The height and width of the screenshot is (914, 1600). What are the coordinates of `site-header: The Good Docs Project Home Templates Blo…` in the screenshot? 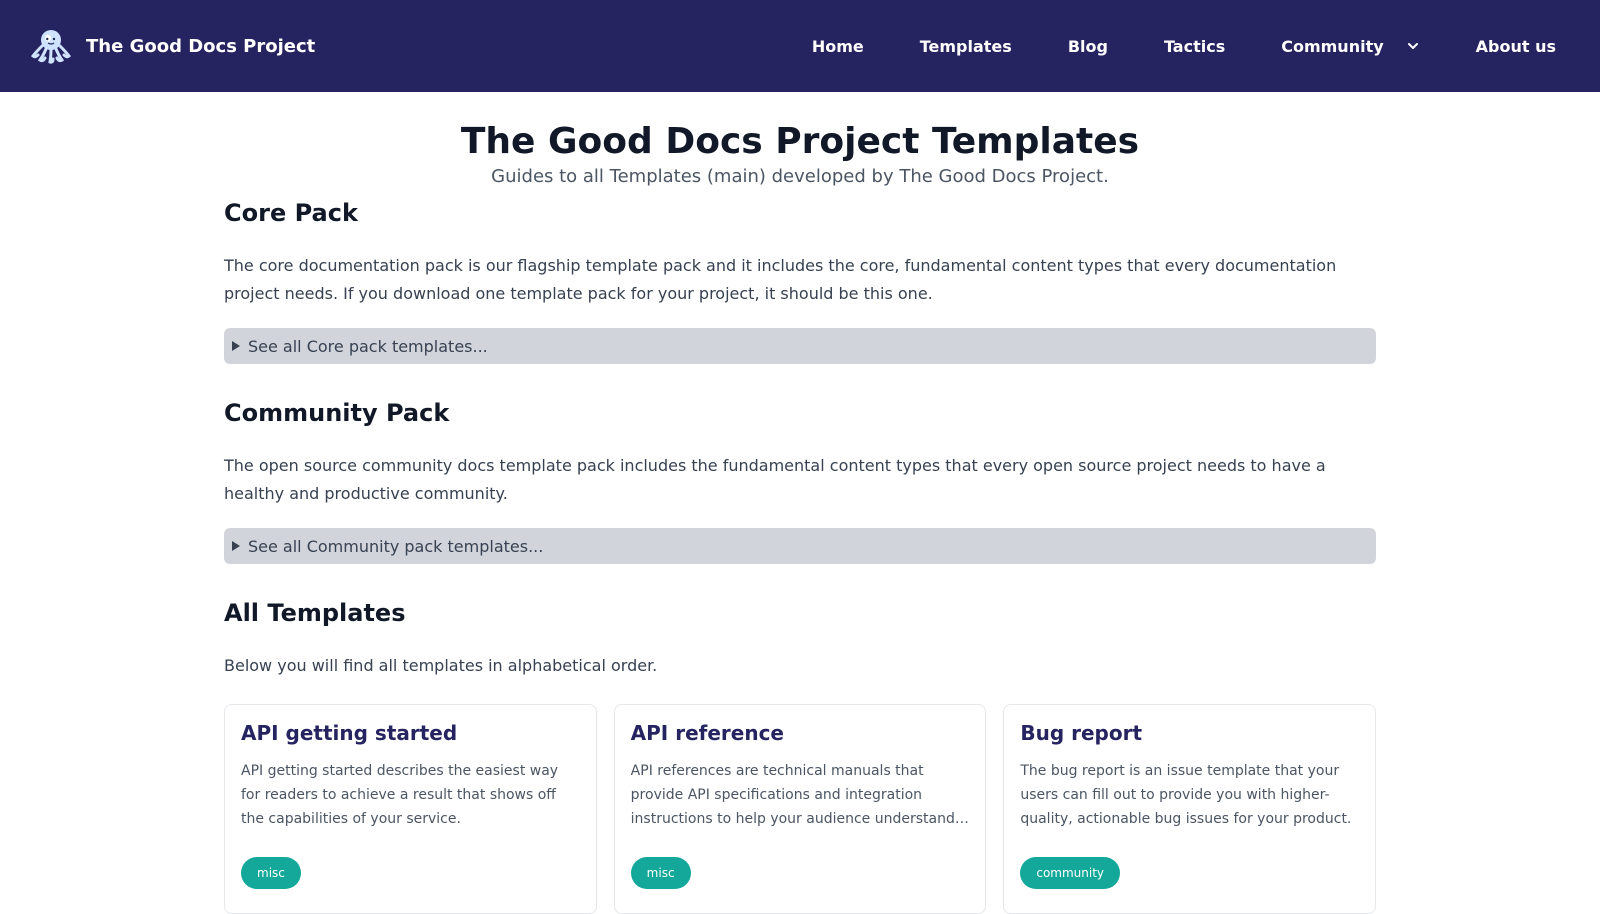 It's located at (800, 46).